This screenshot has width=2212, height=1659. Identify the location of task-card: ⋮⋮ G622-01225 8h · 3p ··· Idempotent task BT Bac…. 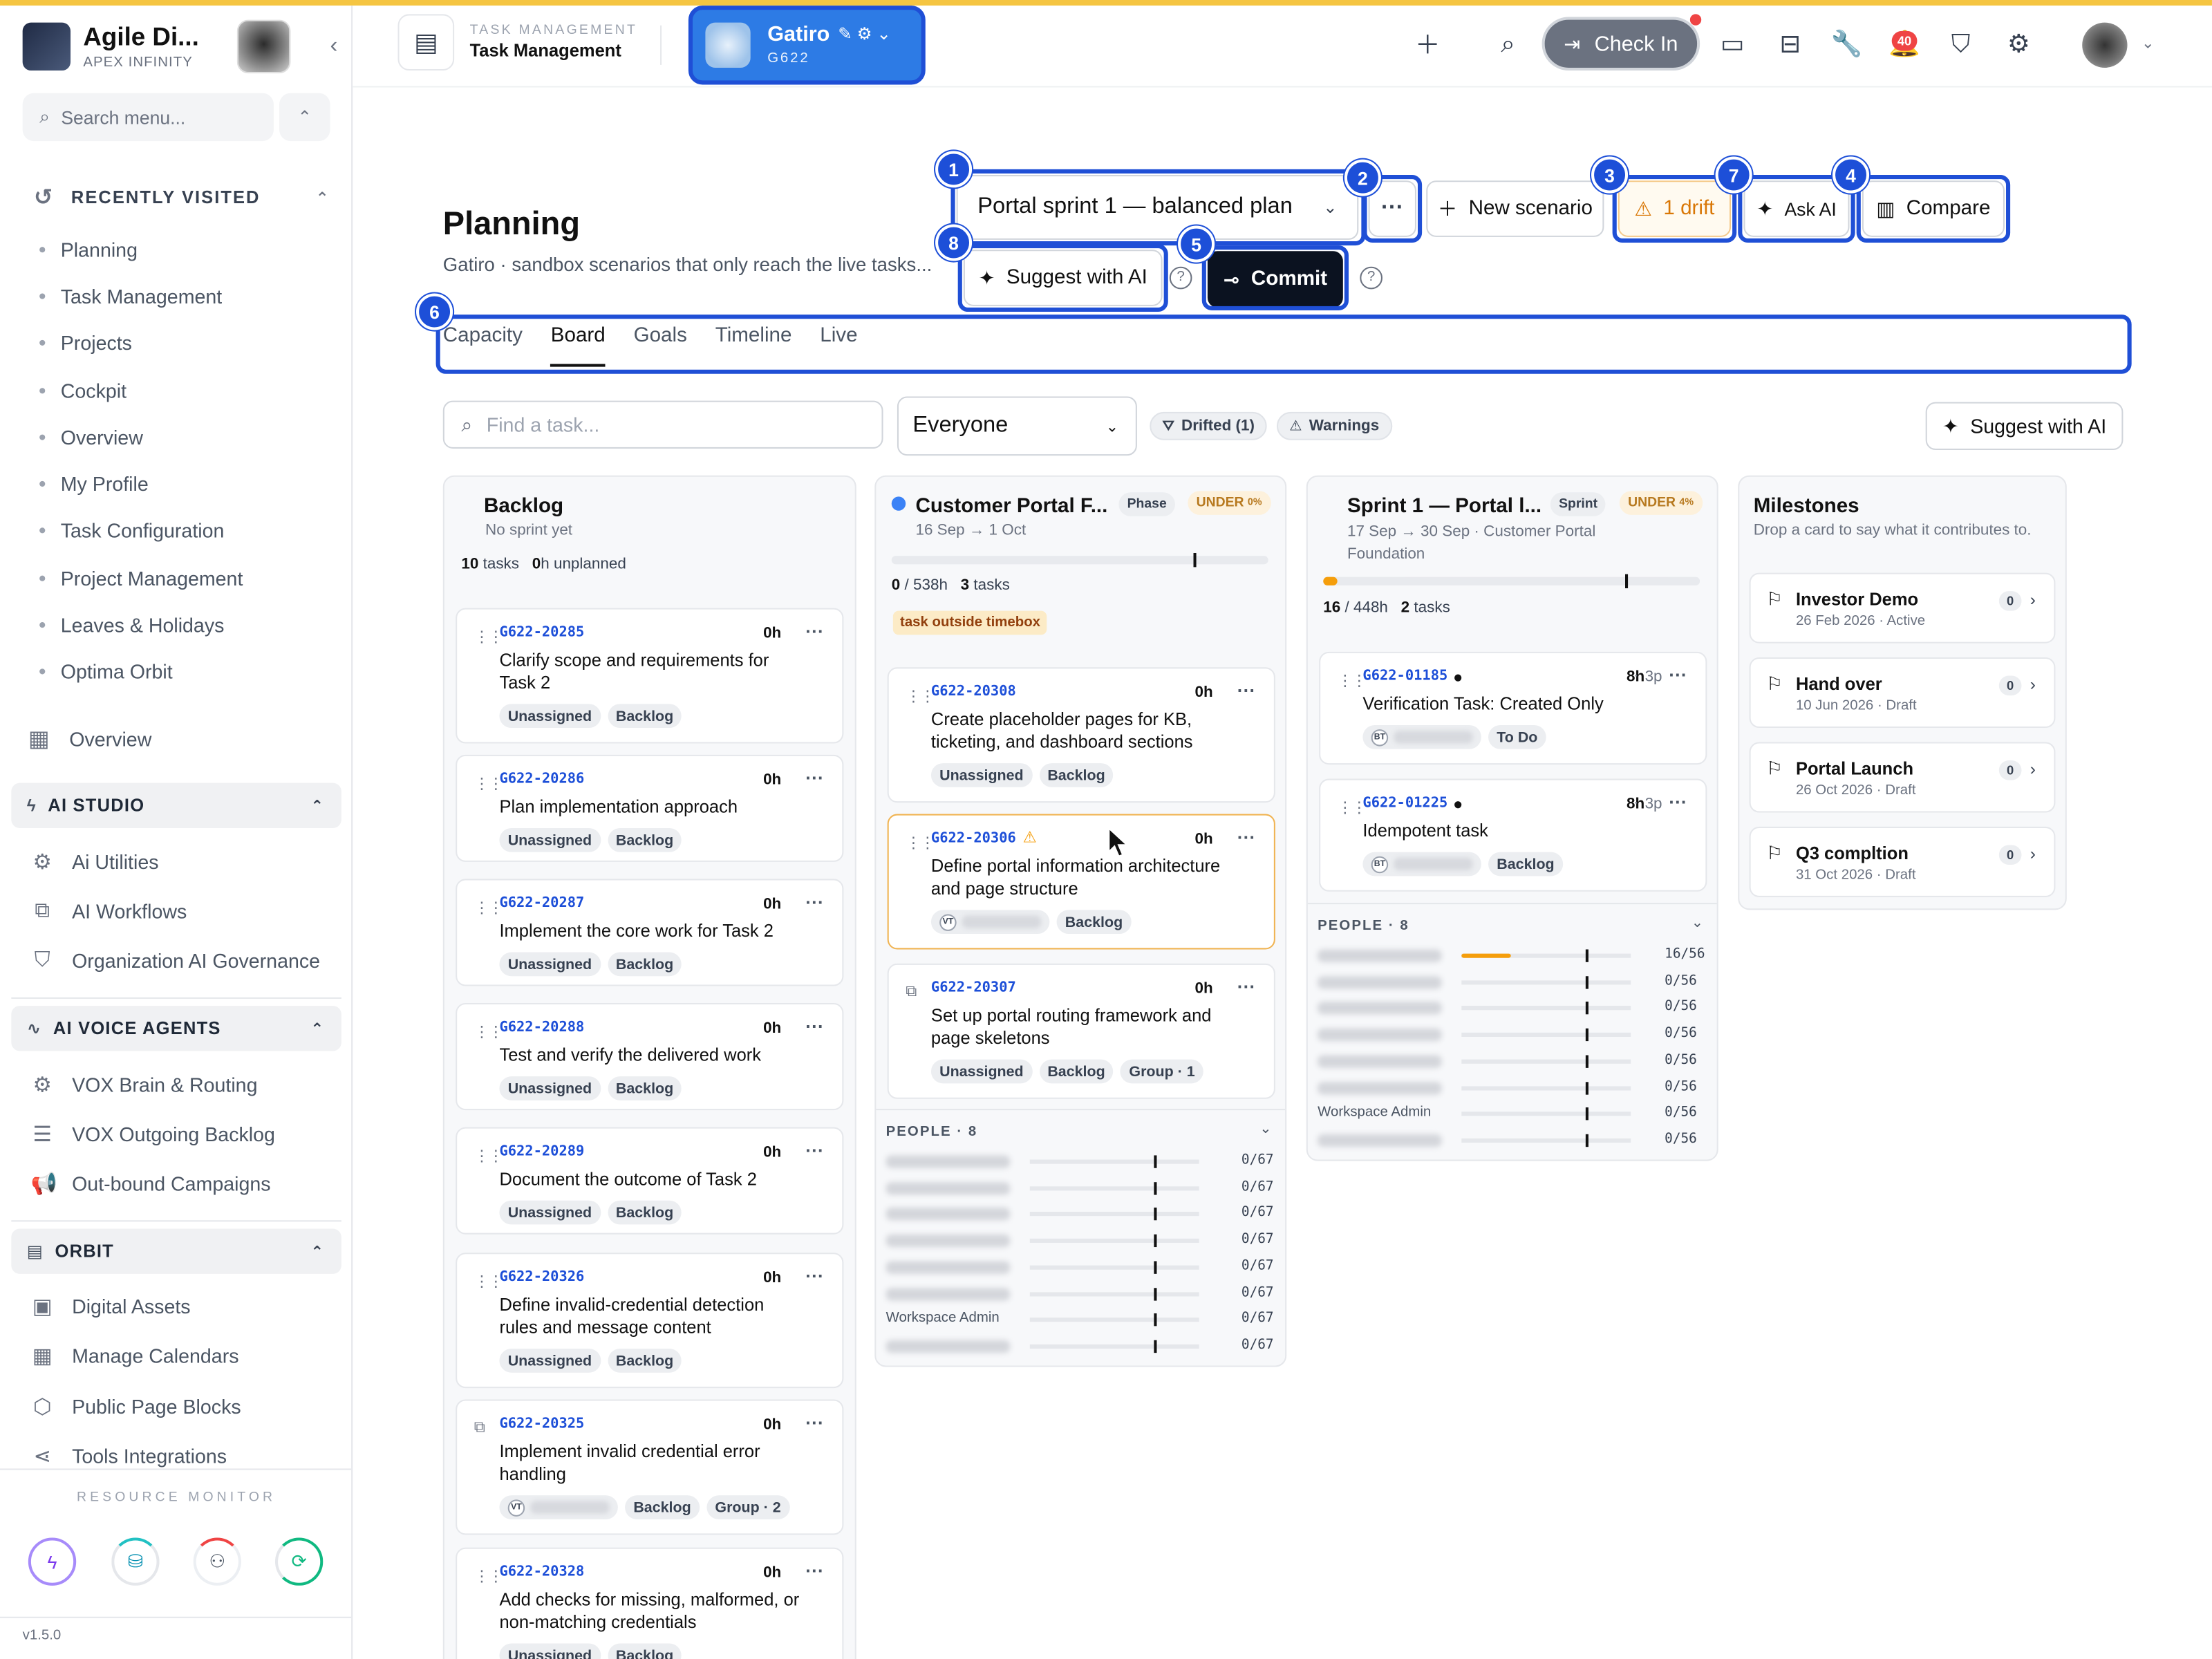
(1513, 835).